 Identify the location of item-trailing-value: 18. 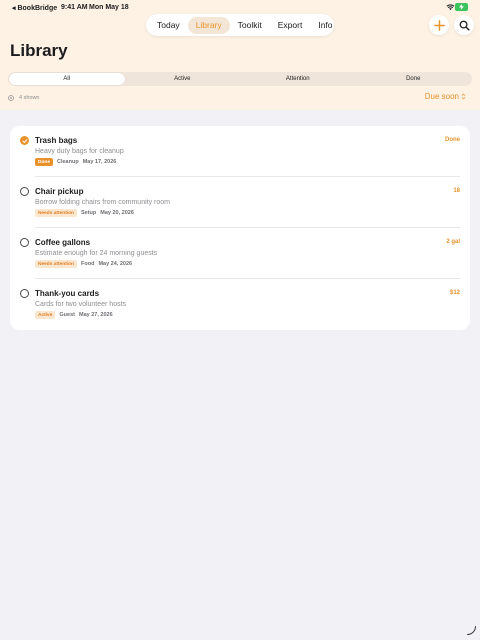
(456, 191).